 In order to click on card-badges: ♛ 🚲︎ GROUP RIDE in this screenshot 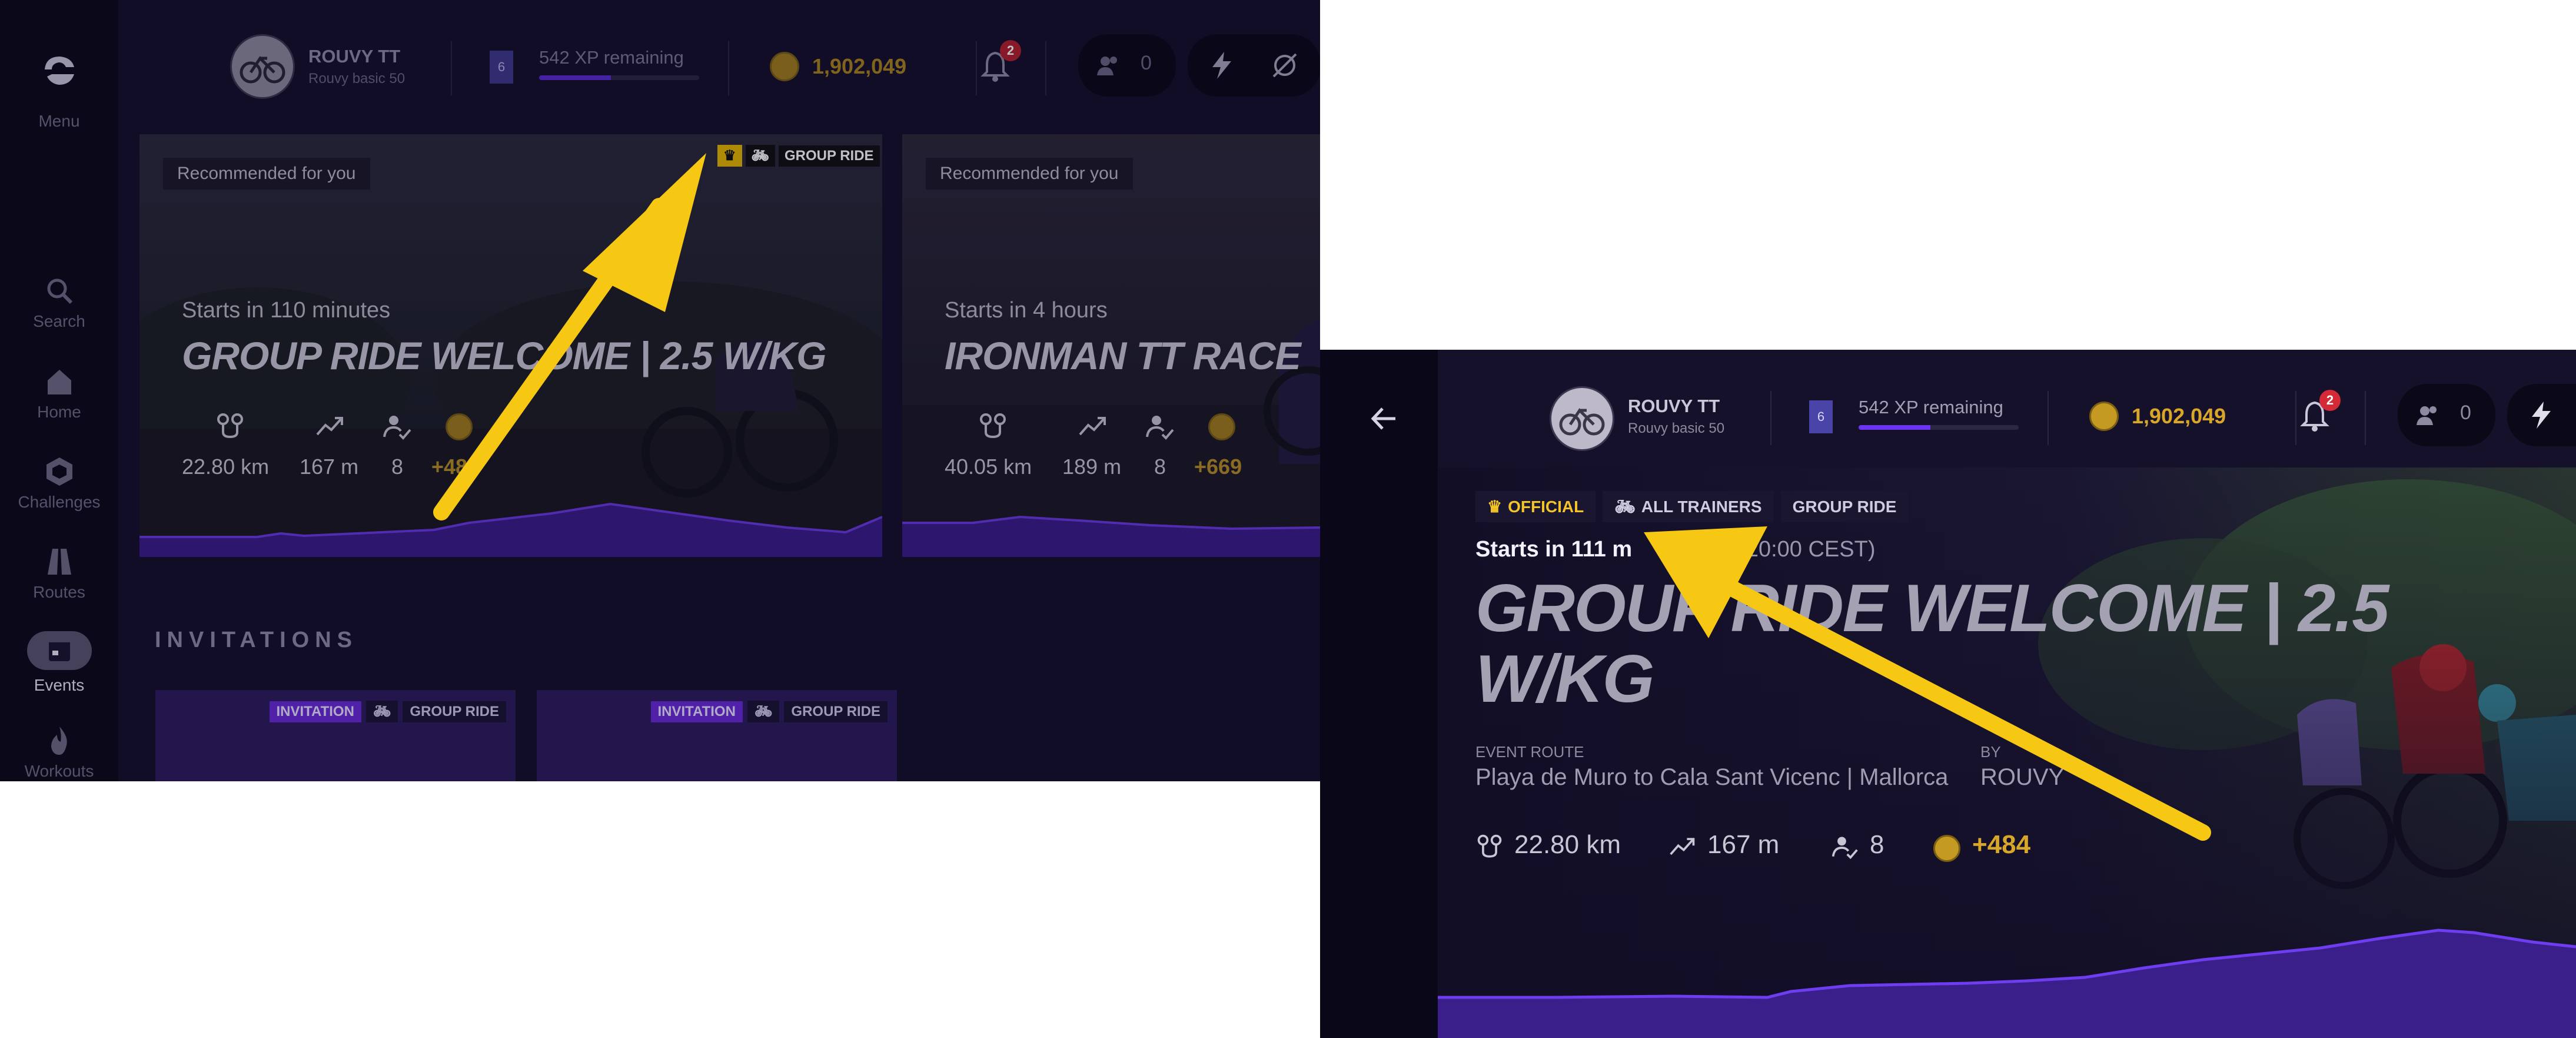, I will do `click(798, 156)`.